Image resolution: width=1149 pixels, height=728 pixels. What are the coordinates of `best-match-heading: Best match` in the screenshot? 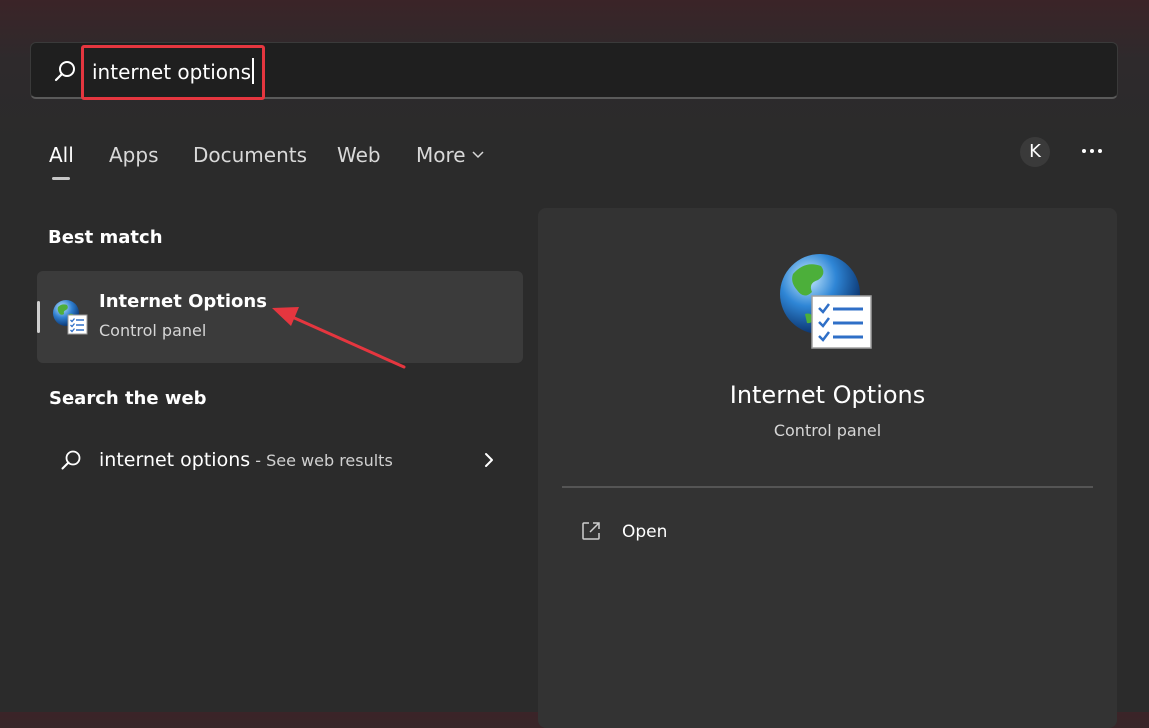 It's located at (105, 237).